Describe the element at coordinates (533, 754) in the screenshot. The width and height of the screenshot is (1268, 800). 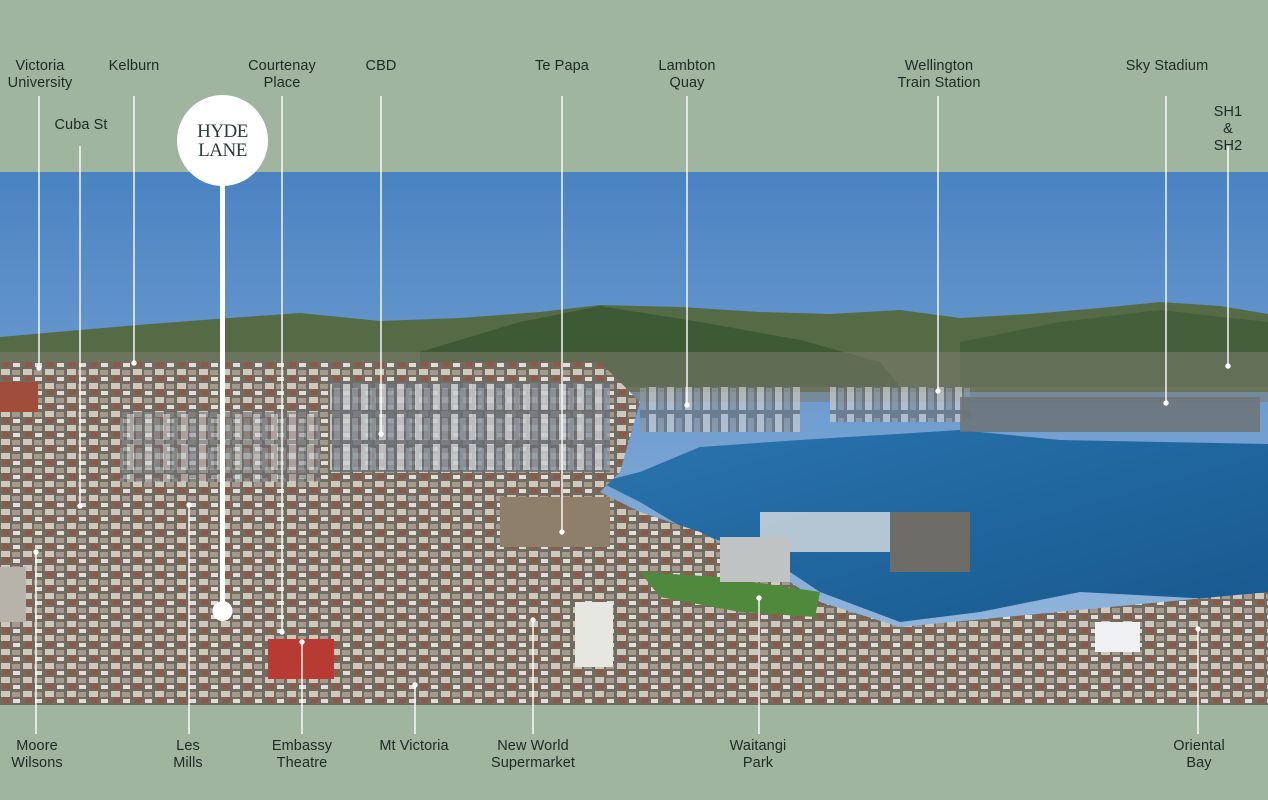
I see `label-new-world-supermarket: New World Supermarket` at that location.